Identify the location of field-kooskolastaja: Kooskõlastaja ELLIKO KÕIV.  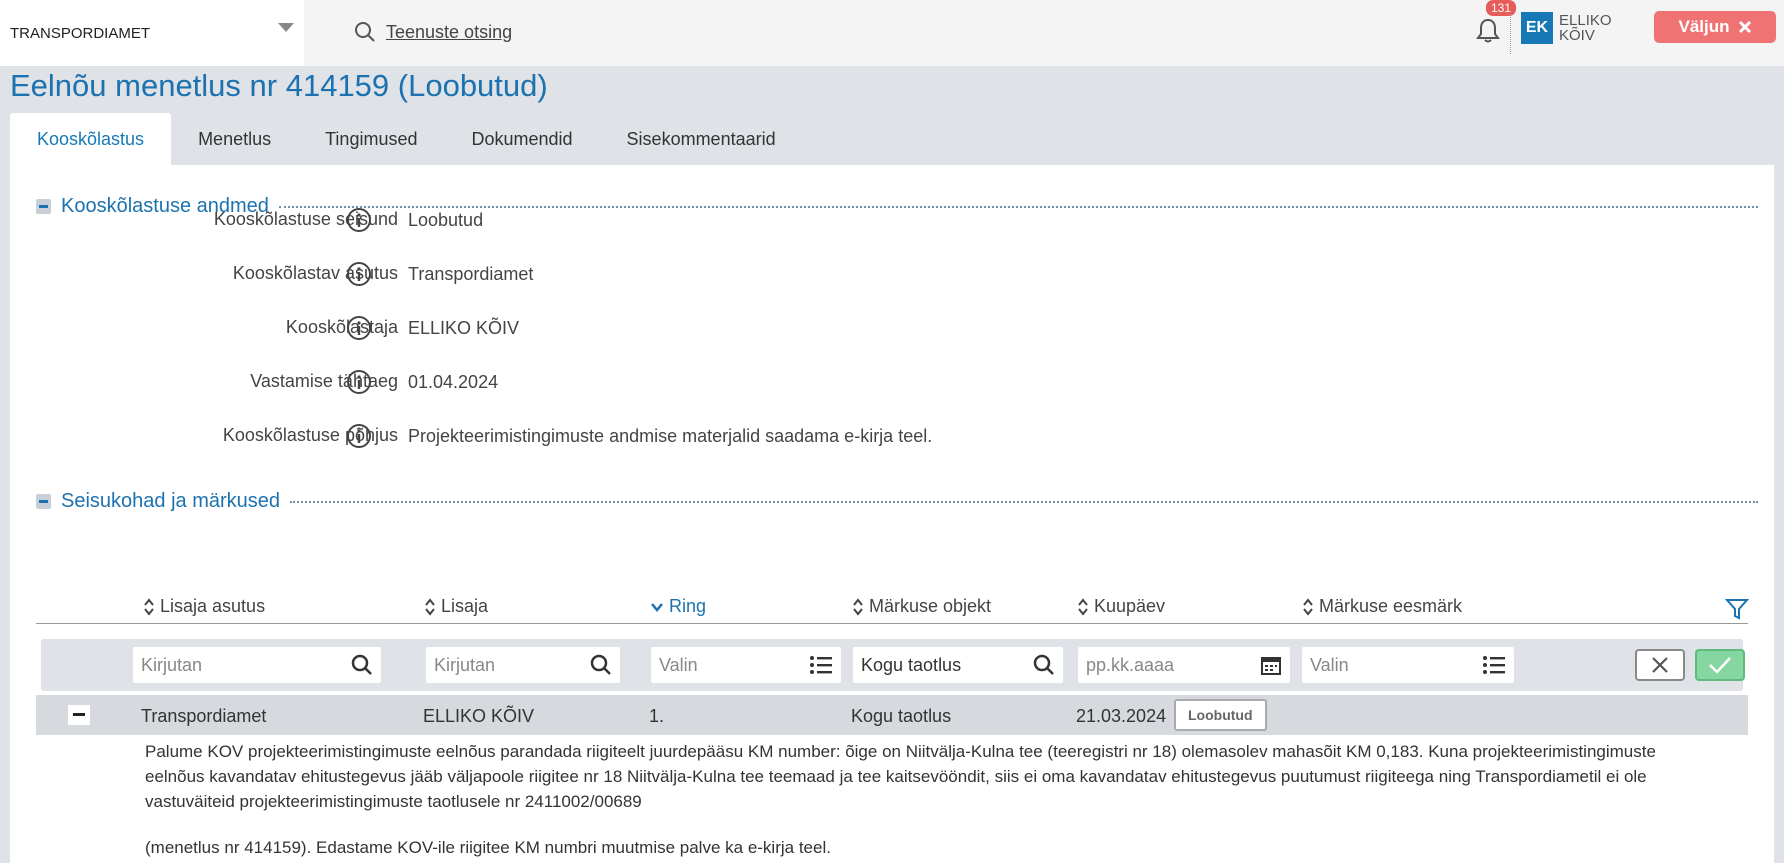
(860, 328).